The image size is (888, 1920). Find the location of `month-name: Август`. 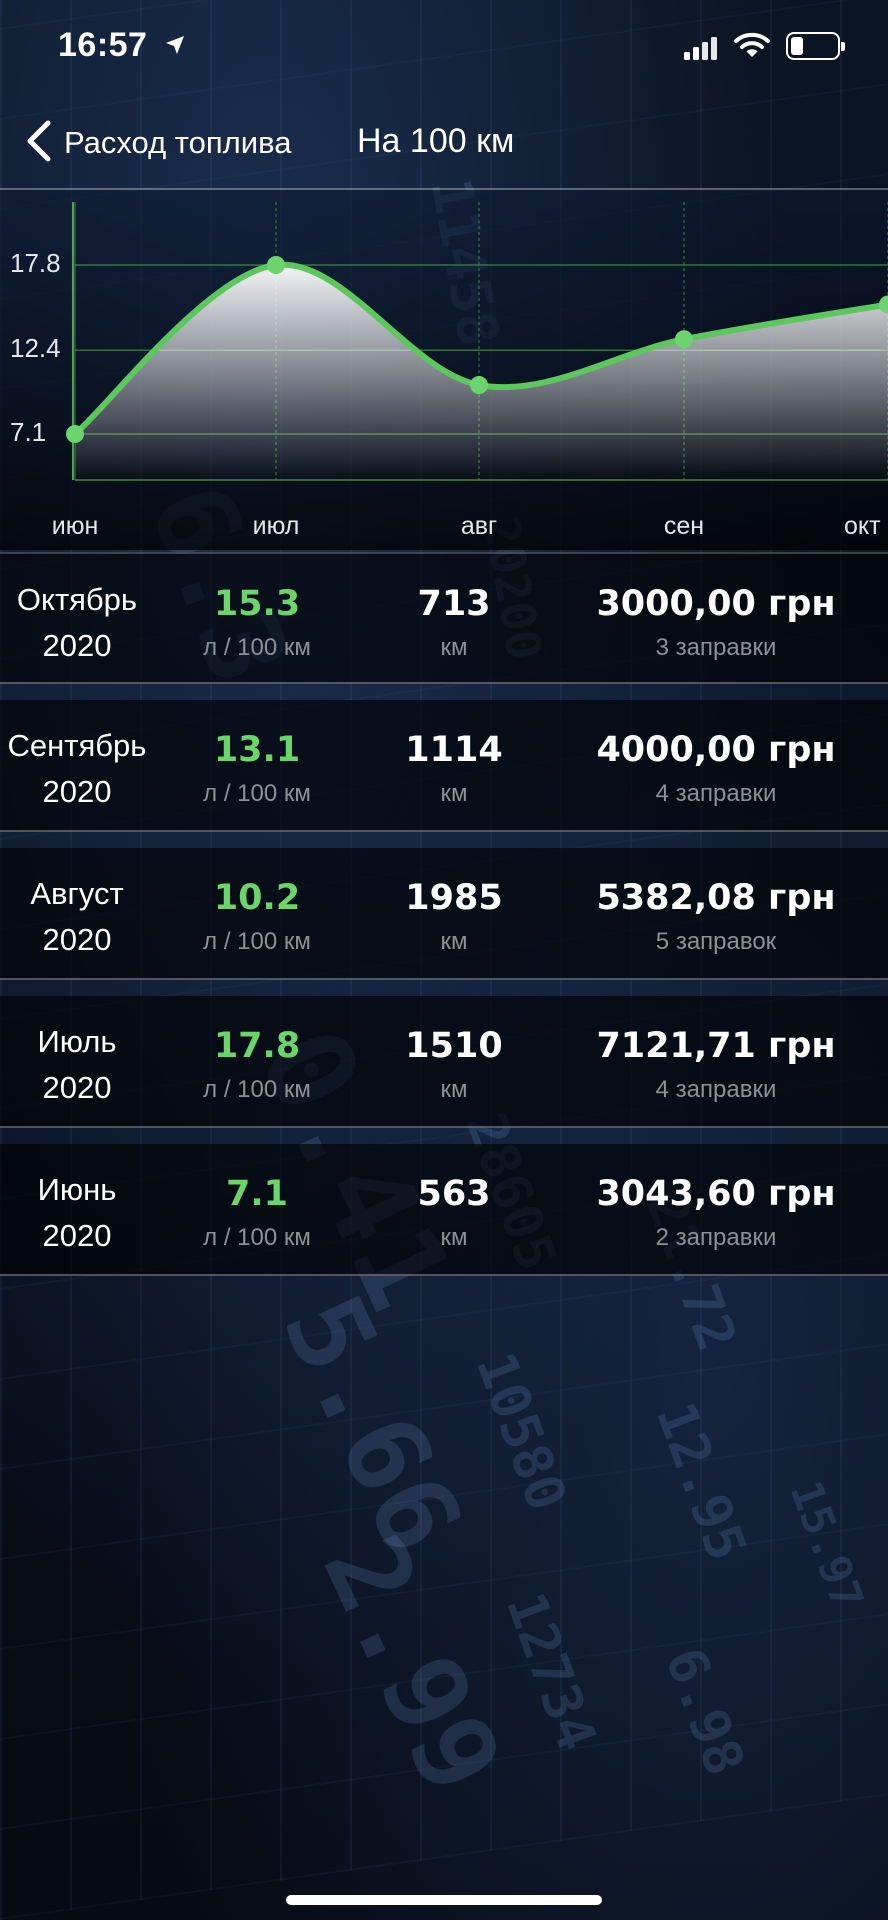

month-name: Август is located at coordinates (77, 893).